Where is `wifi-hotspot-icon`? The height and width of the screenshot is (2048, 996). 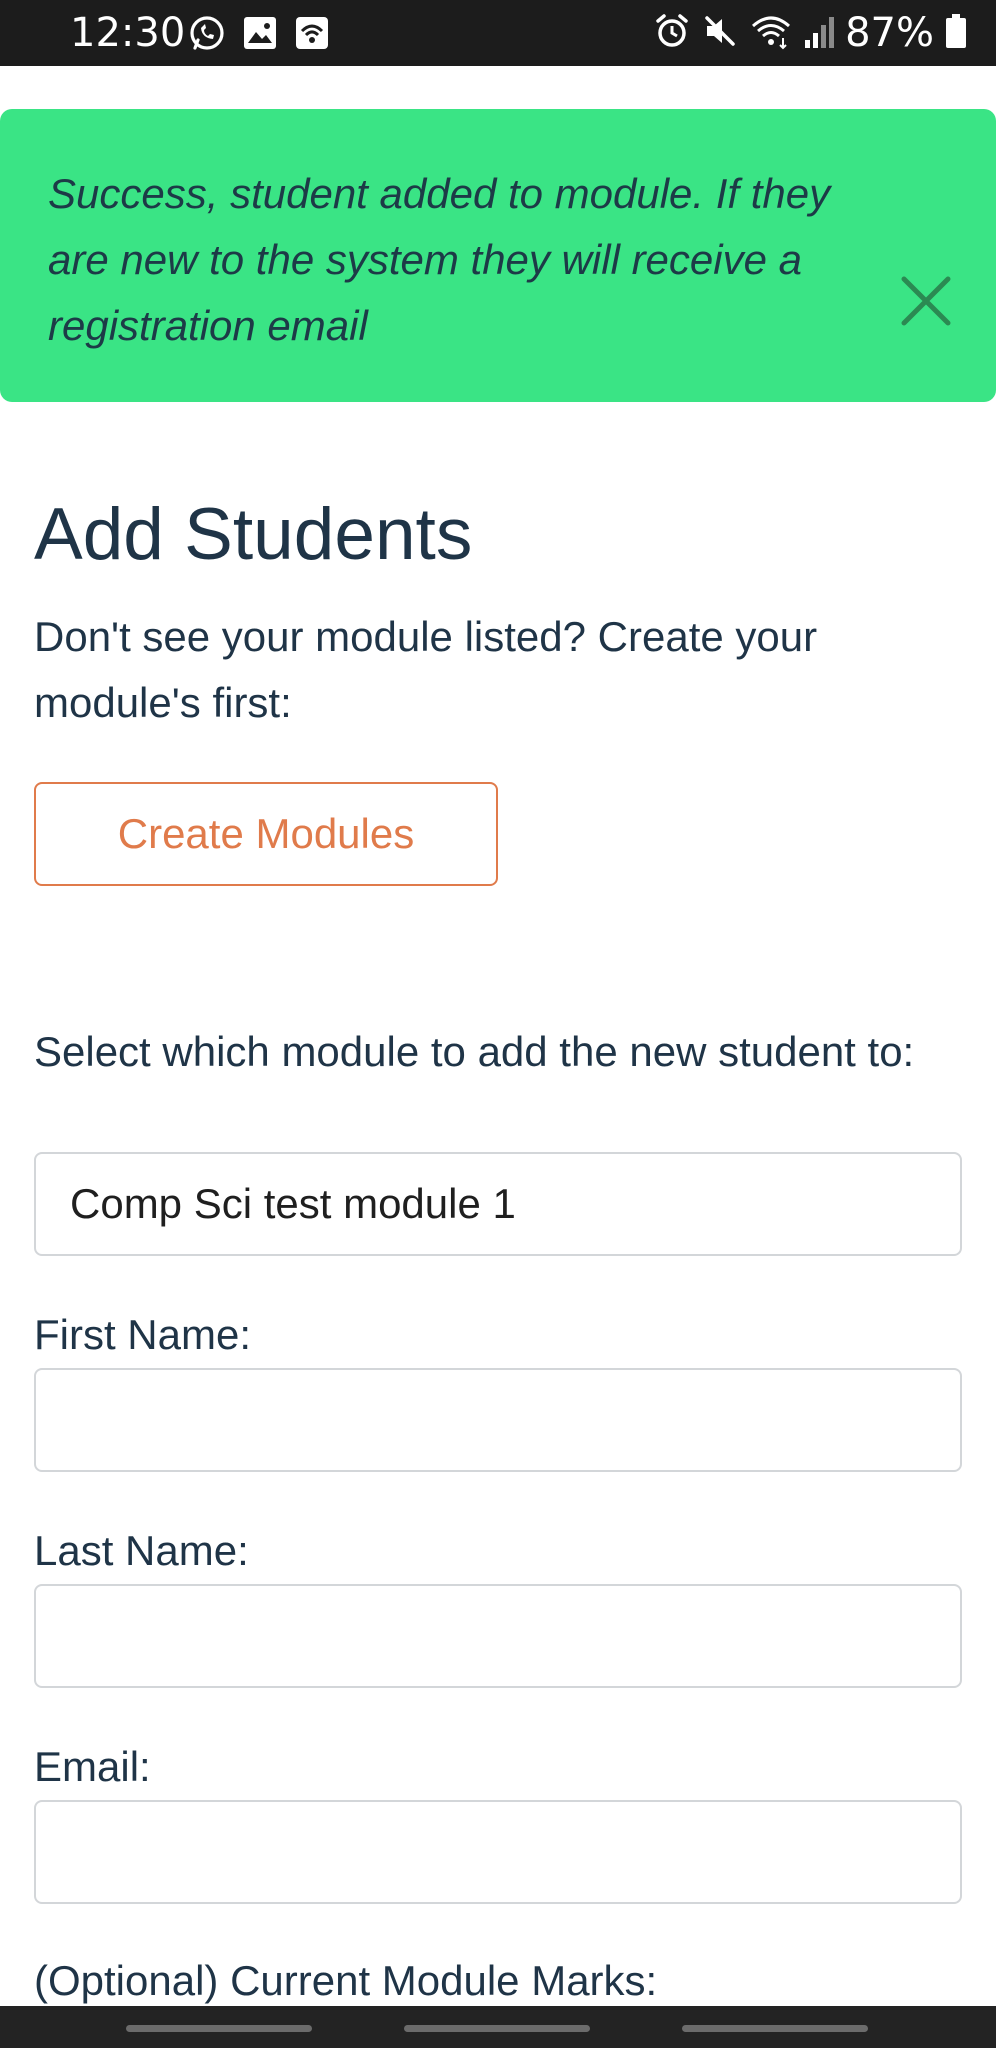 wifi-hotspot-icon is located at coordinates (312, 35).